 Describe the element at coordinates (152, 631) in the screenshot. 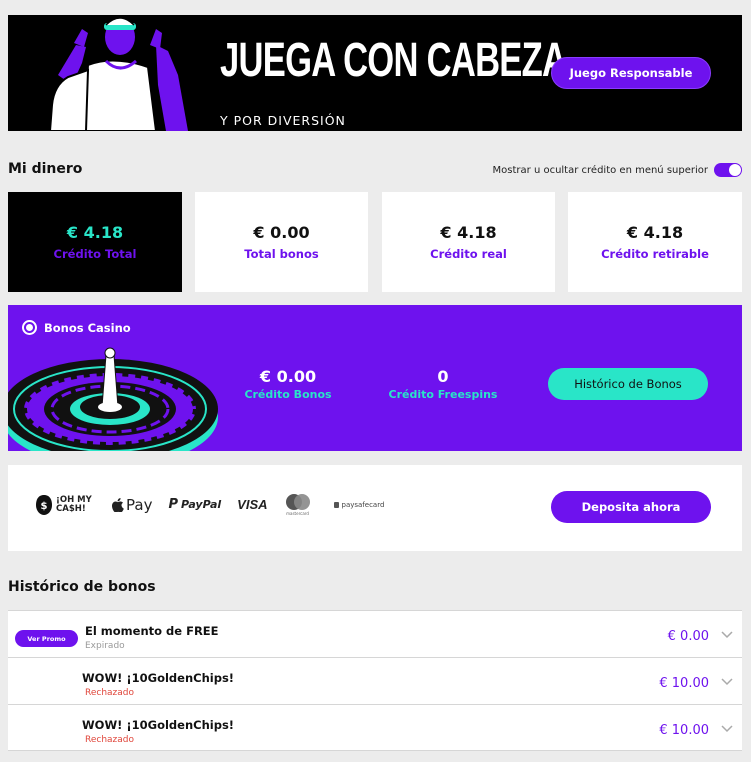

I see `bonus-name: El momento de FREE` at that location.